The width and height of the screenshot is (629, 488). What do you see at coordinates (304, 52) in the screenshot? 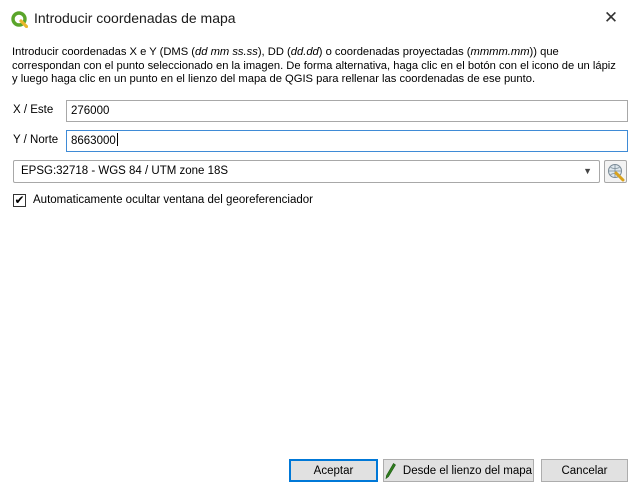
I see `instructions-format-dd: dd.dd` at bounding box center [304, 52].